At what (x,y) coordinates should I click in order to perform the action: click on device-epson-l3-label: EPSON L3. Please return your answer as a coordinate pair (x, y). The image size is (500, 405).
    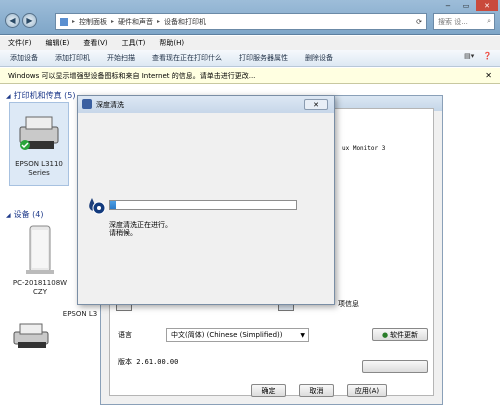
    Looking at the image, I should click on (80, 314).